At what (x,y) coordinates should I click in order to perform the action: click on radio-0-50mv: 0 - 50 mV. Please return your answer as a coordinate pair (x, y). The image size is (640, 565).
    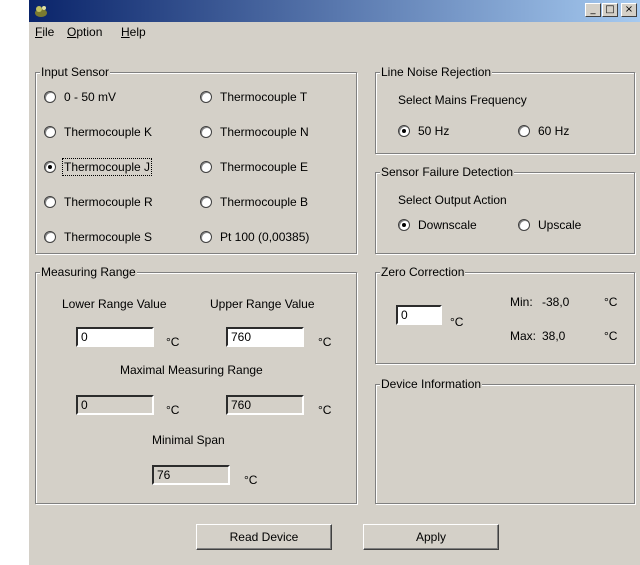
    Looking at the image, I should click on (80, 97).